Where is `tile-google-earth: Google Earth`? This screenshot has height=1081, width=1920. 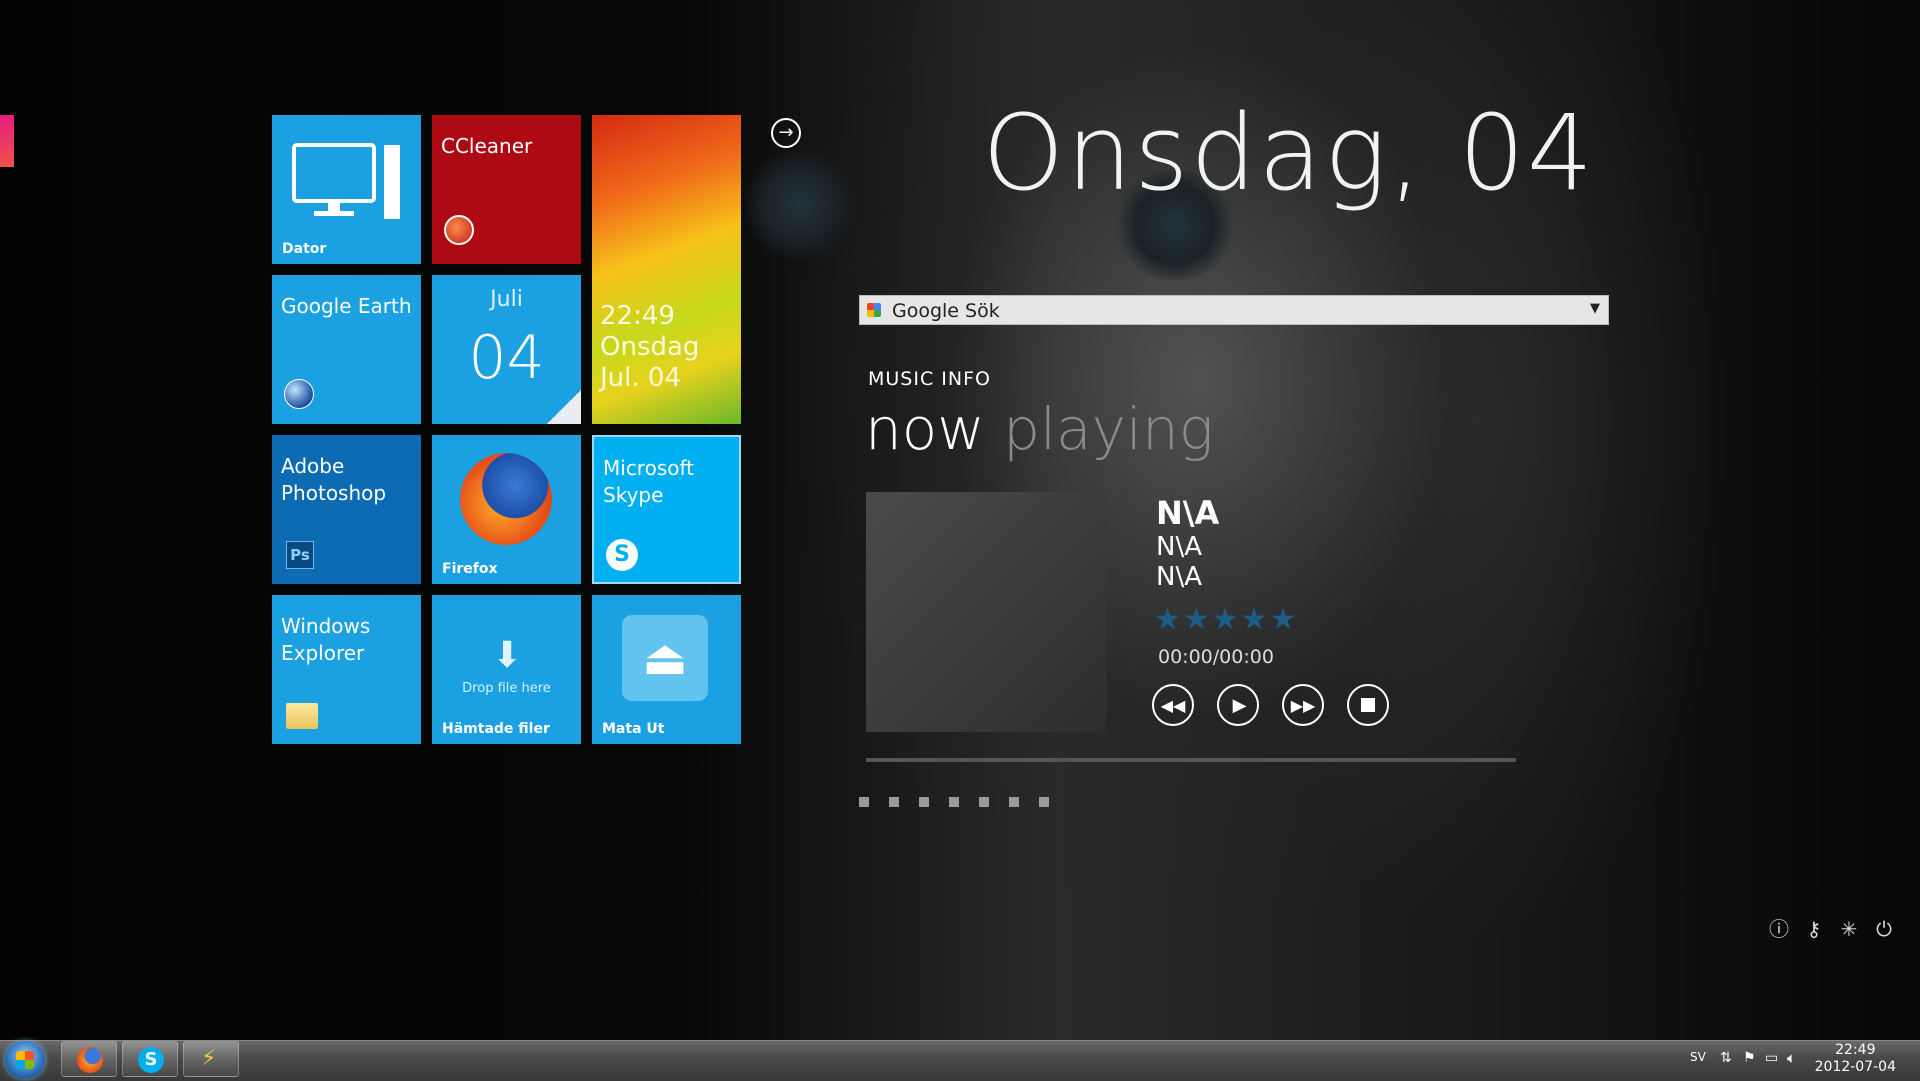
tile-google-earth: Google Earth is located at coordinates (346, 349).